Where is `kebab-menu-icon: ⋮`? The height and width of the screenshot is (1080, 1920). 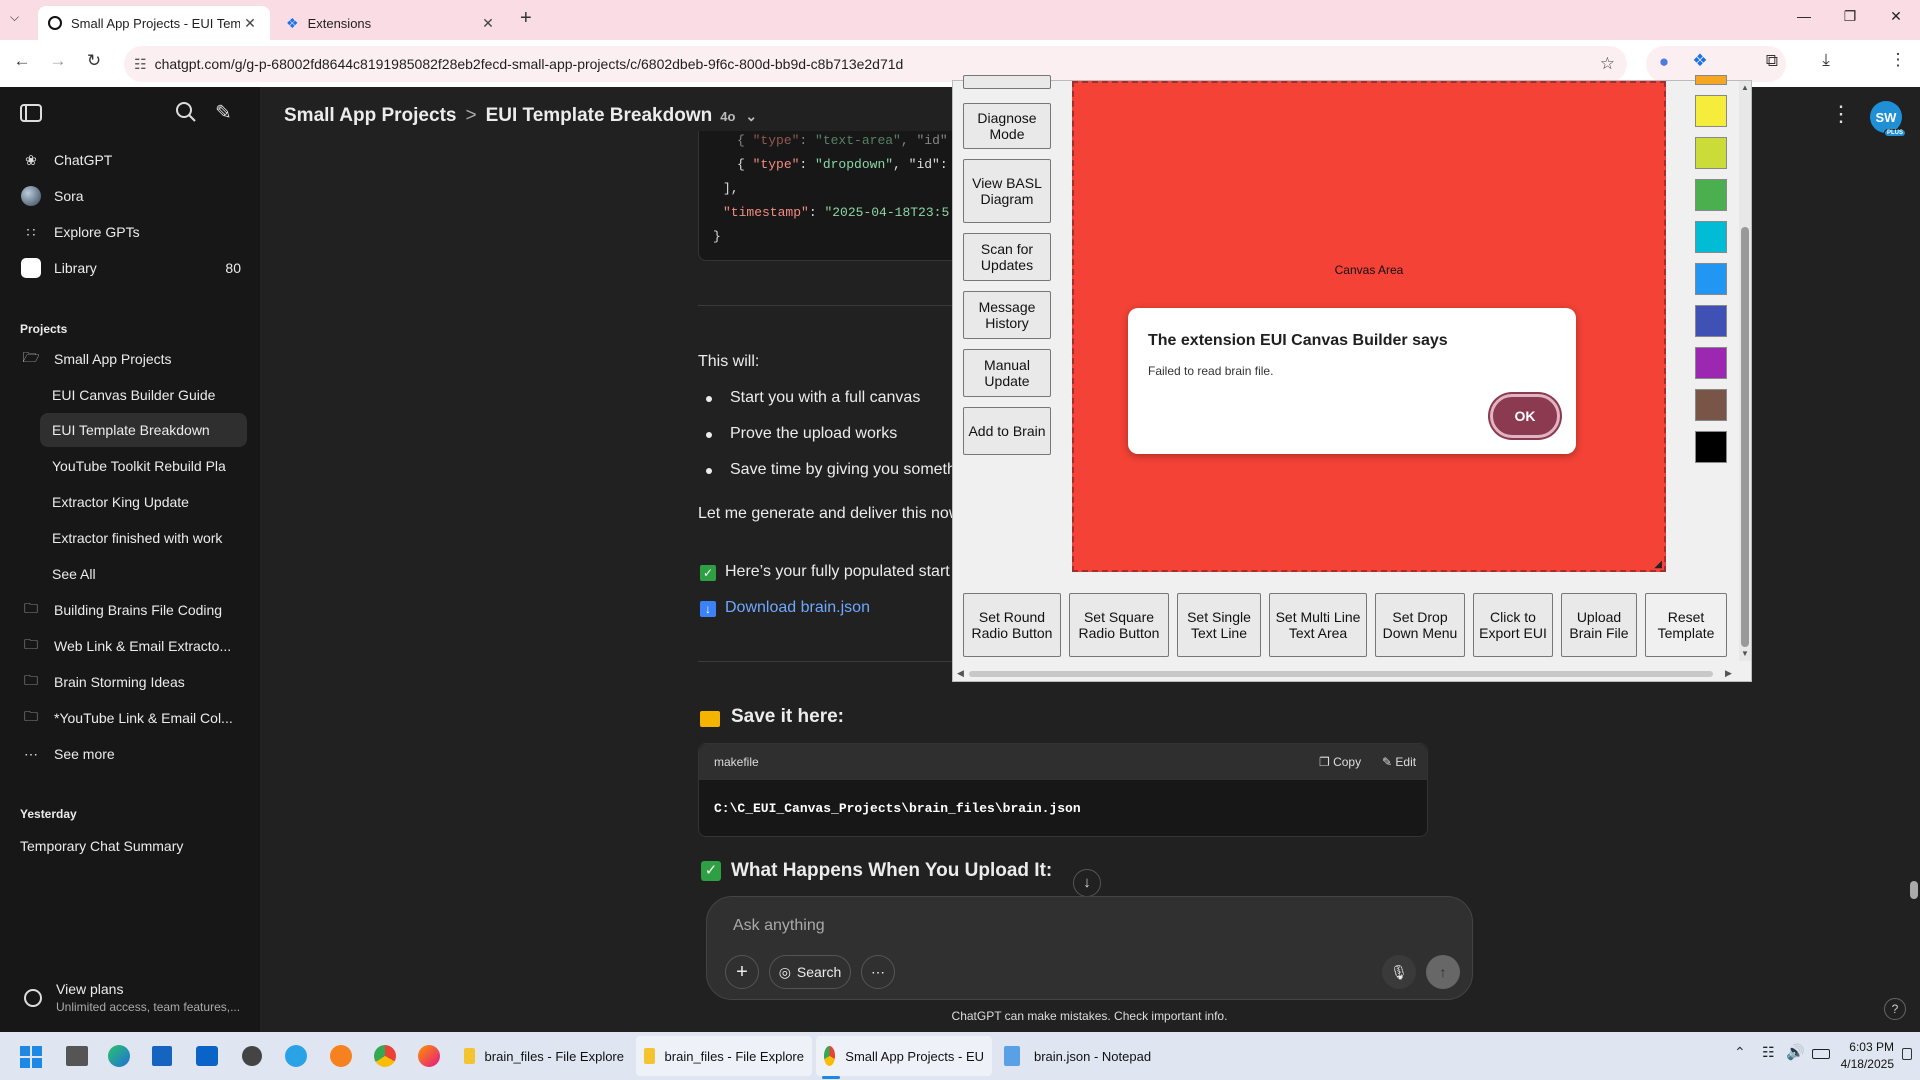 kebab-menu-icon: ⋮ is located at coordinates (1841, 114).